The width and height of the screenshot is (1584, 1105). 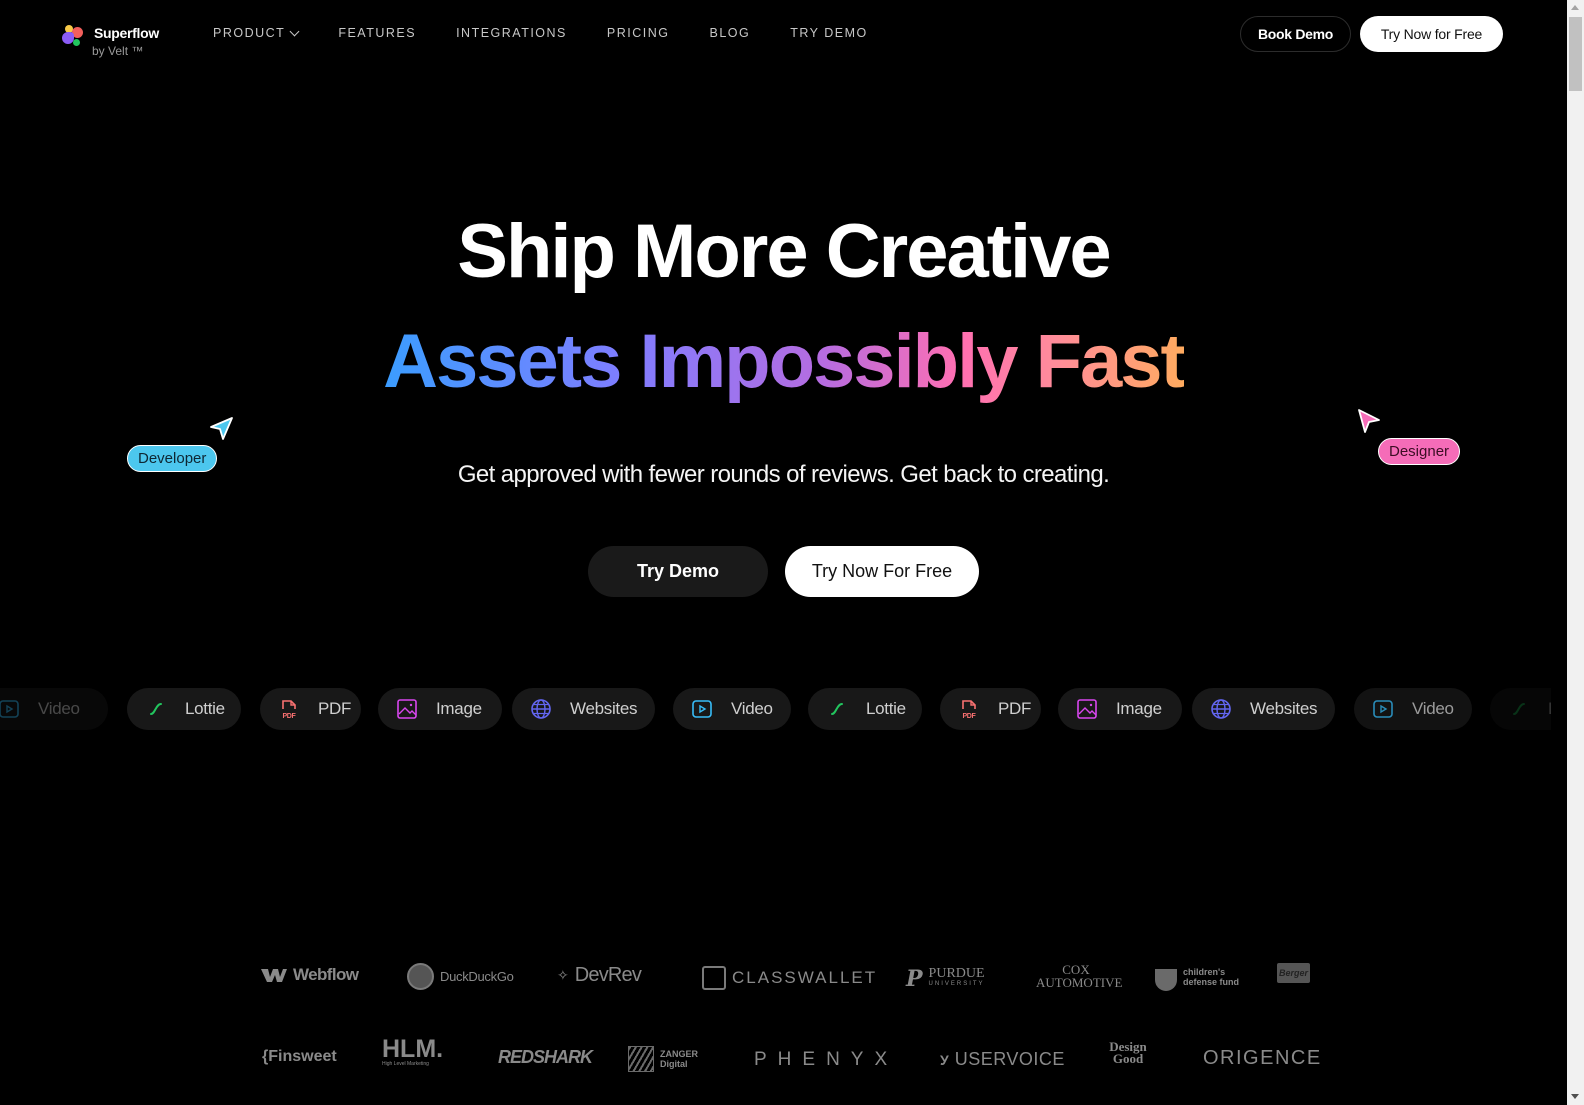 What do you see at coordinates (956, 984) in the screenshot?
I see `logo-subtext: UNIVERSITY` at bounding box center [956, 984].